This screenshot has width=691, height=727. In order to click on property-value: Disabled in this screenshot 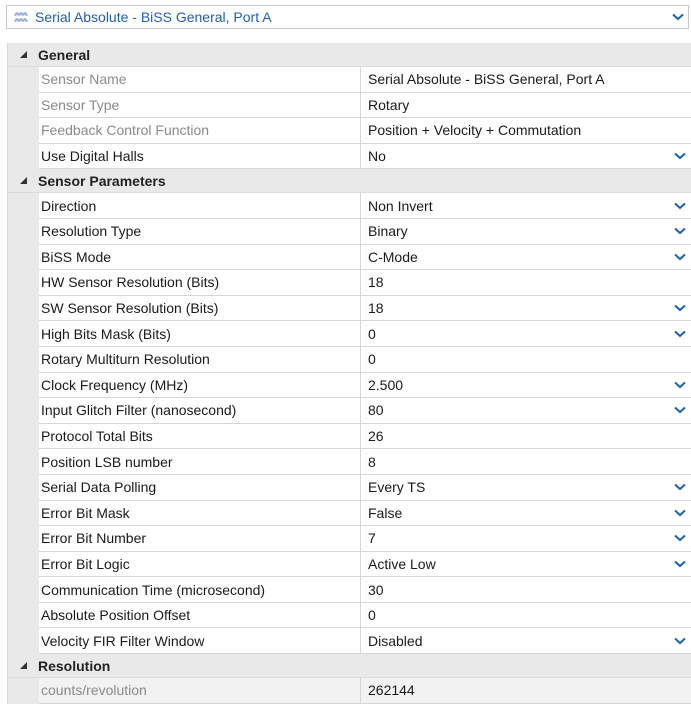, I will do `click(526, 641)`.